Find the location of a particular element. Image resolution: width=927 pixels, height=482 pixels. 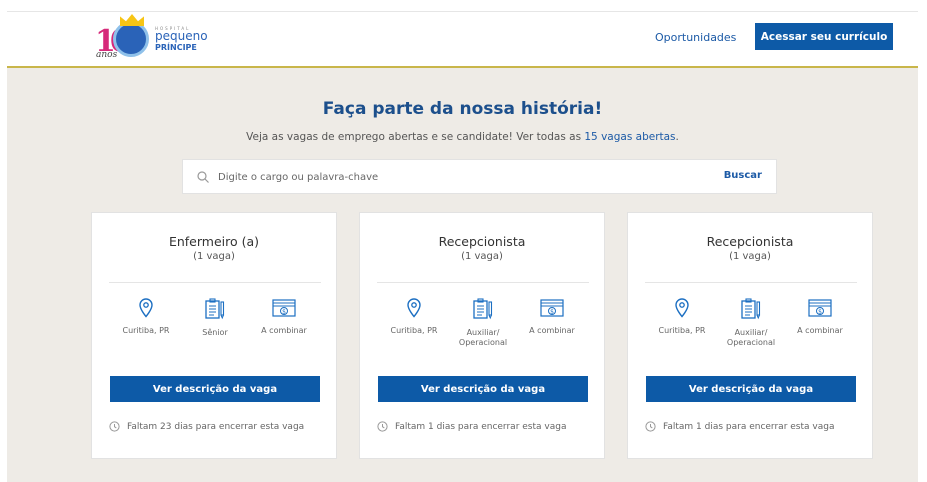

logo-anos: anos is located at coordinates (107, 55).